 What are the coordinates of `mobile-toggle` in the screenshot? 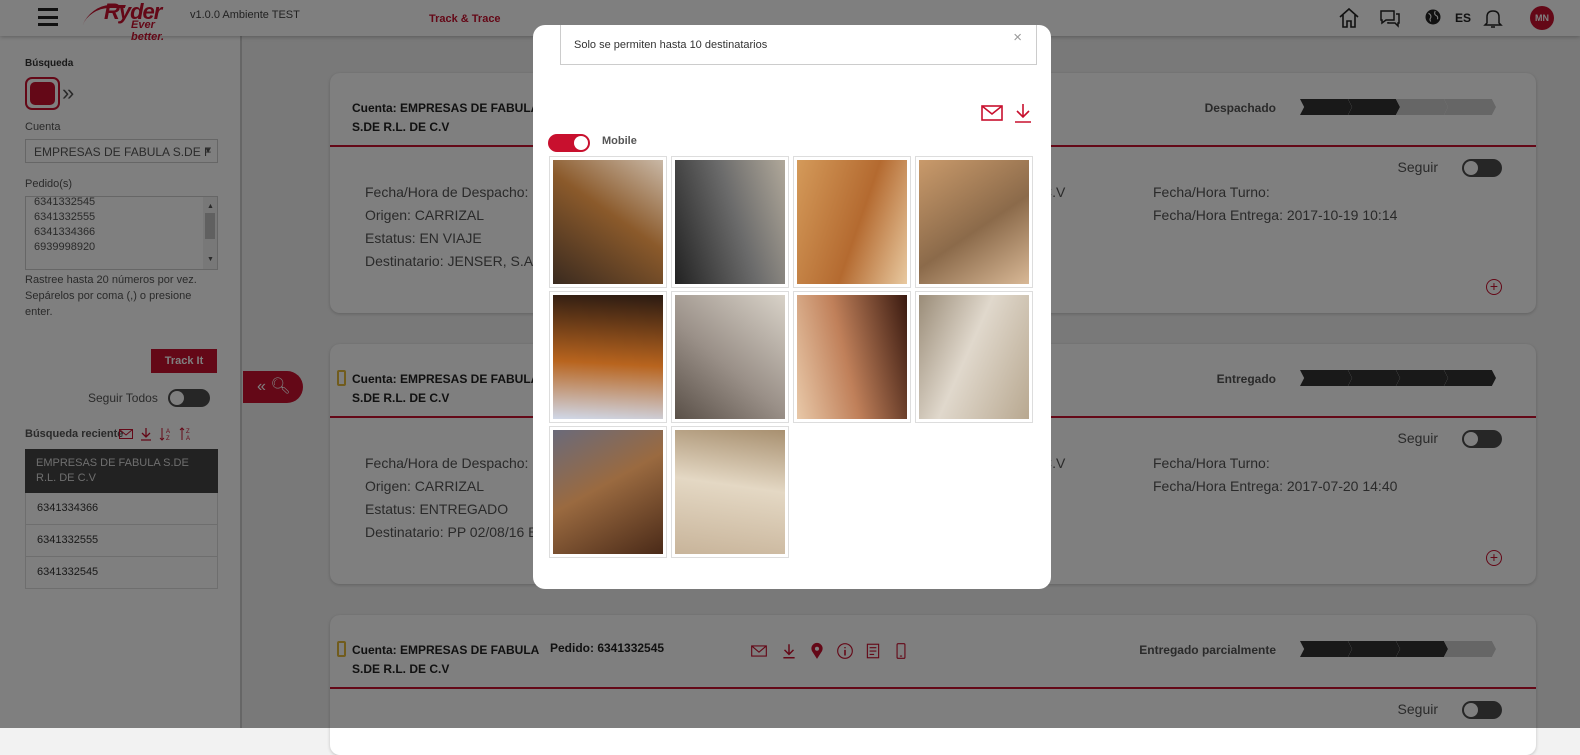 It's located at (569, 143).